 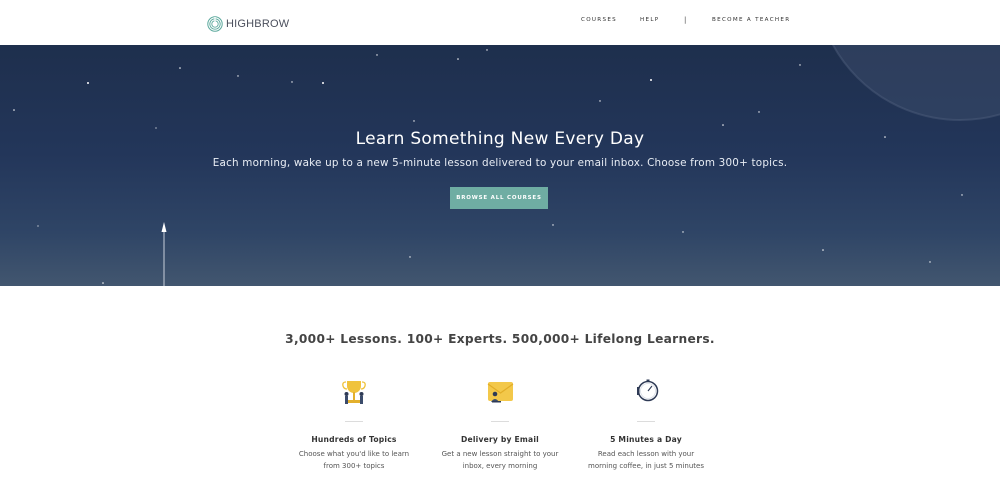 I want to click on highbrow-logo: HIGHBROW, so click(x=248, y=23).